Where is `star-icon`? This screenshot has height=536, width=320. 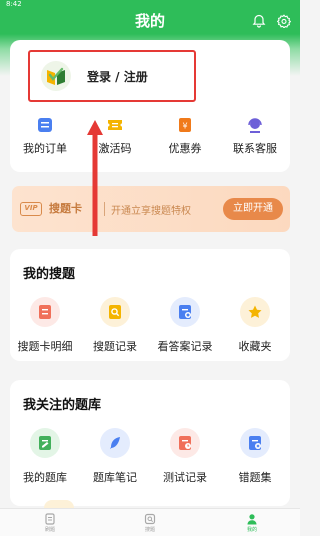 star-icon is located at coordinates (255, 311).